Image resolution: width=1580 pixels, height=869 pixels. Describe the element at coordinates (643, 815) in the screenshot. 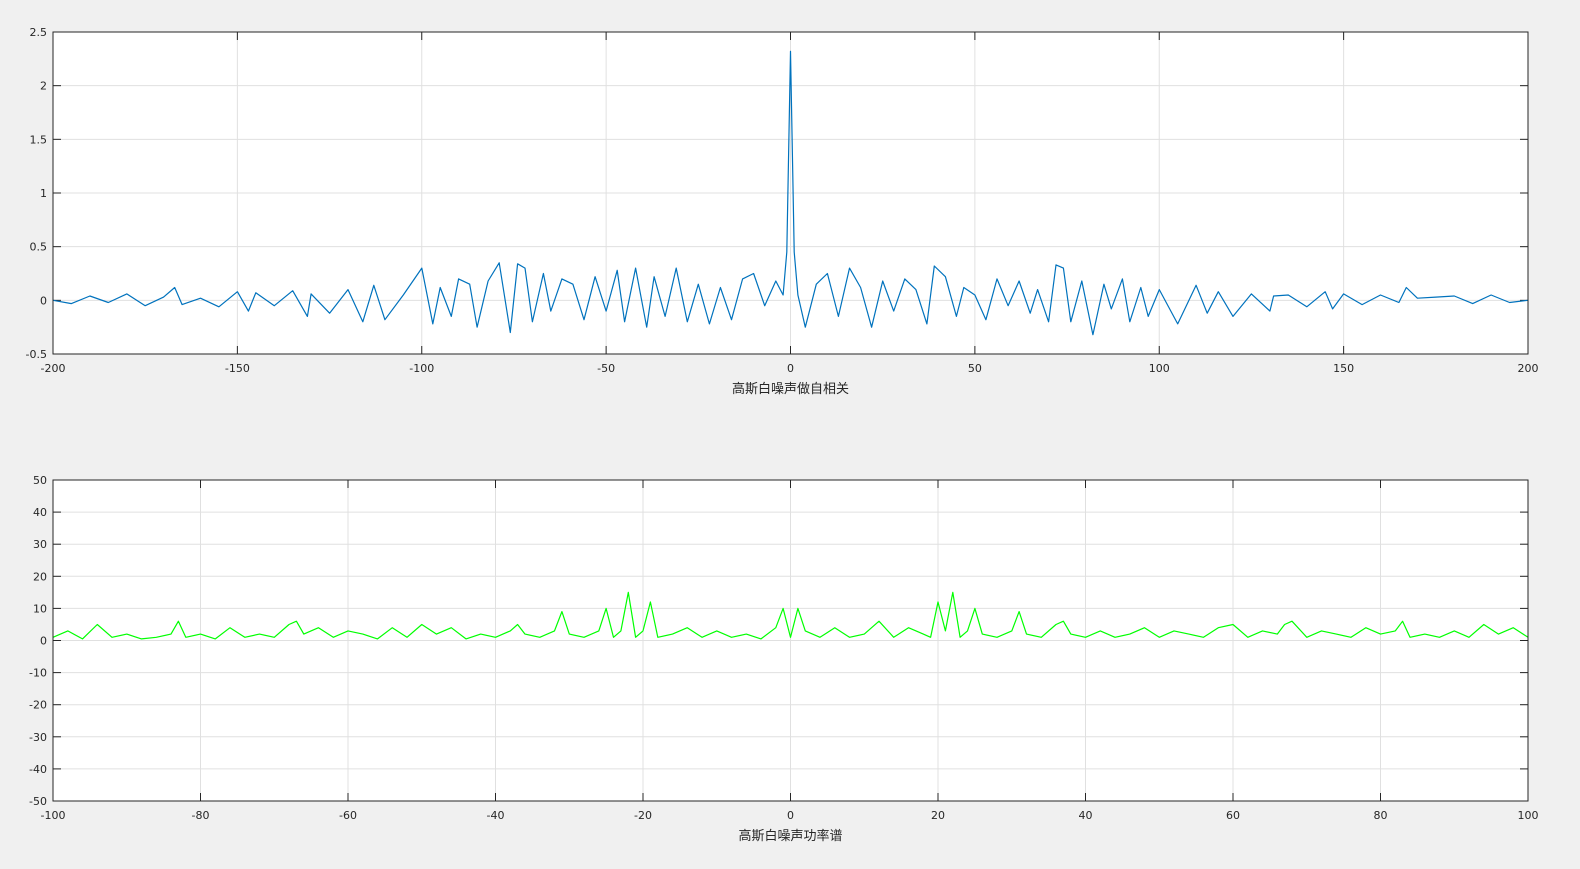

I see `x-tick-label: -20` at that location.